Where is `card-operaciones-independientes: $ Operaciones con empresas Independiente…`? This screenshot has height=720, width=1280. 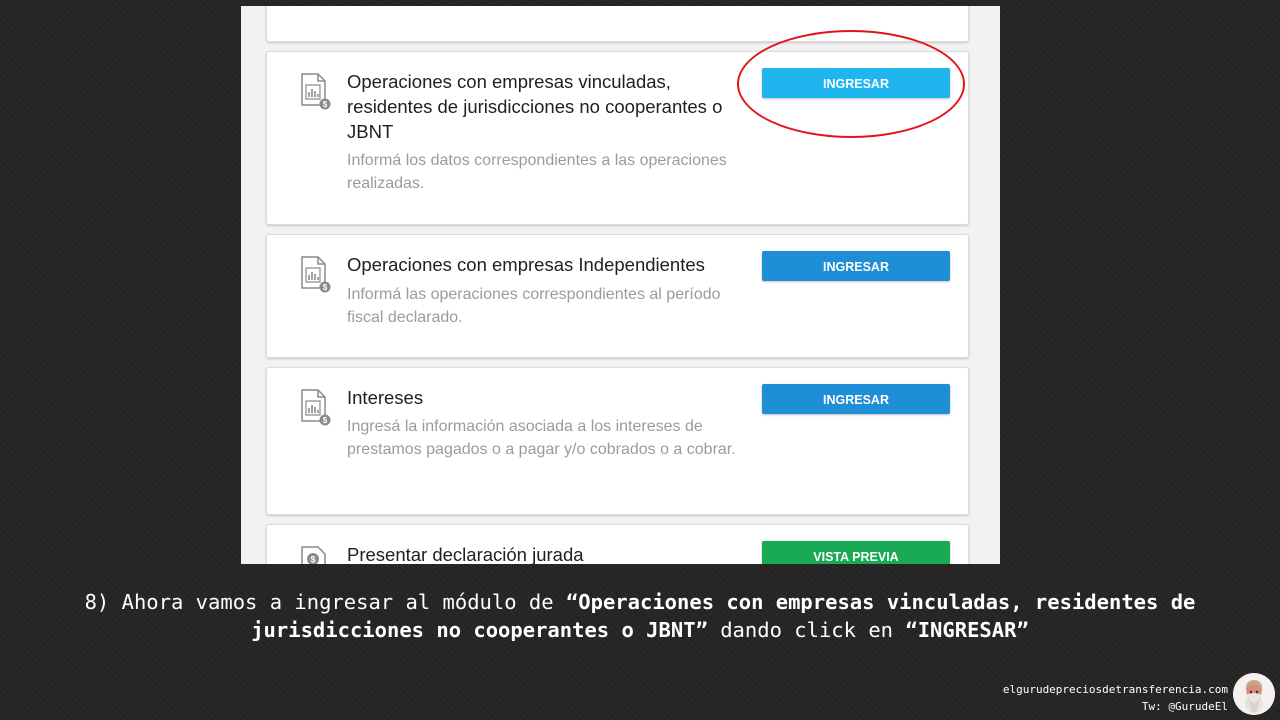
card-operaciones-independientes: $ Operaciones con empresas Independiente… is located at coordinates (617, 296).